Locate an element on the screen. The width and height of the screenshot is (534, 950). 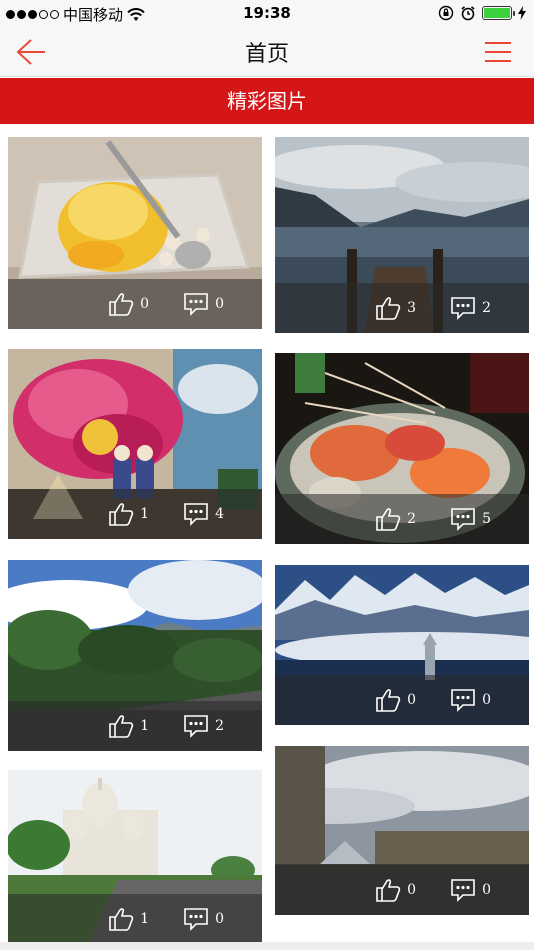
status-icons is located at coordinates (482, 13).